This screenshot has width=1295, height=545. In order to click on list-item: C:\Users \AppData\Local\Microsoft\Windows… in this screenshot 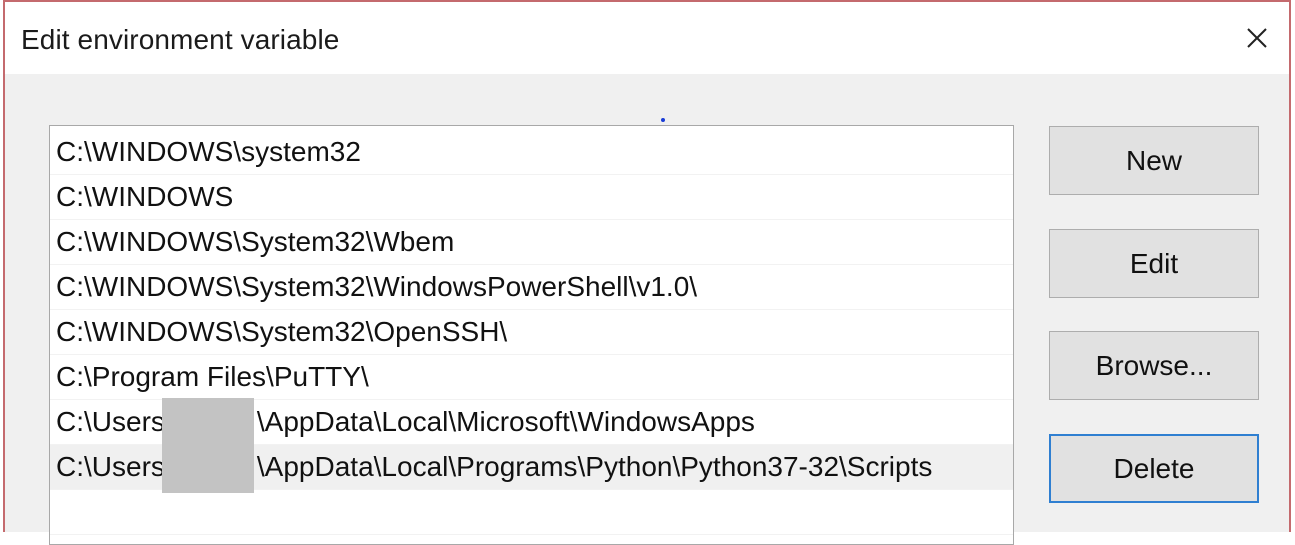, I will do `click(531, 421)`.